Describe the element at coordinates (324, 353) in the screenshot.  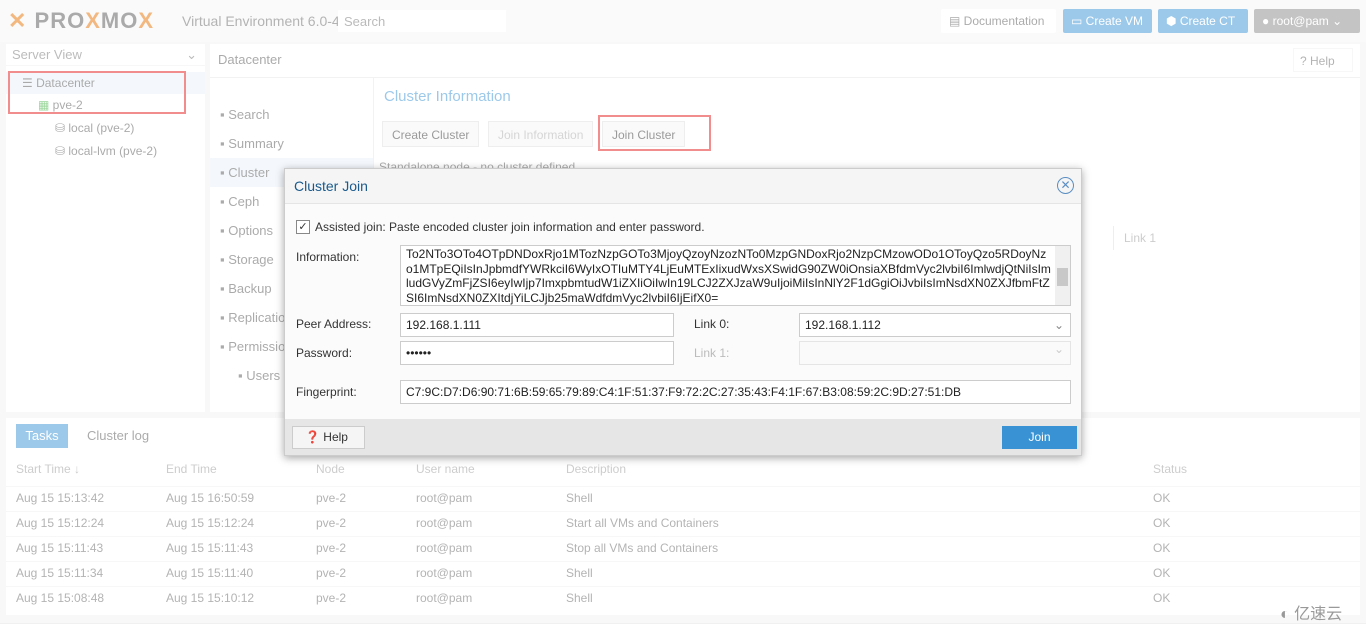
I see `password-label: Password:` at that location.